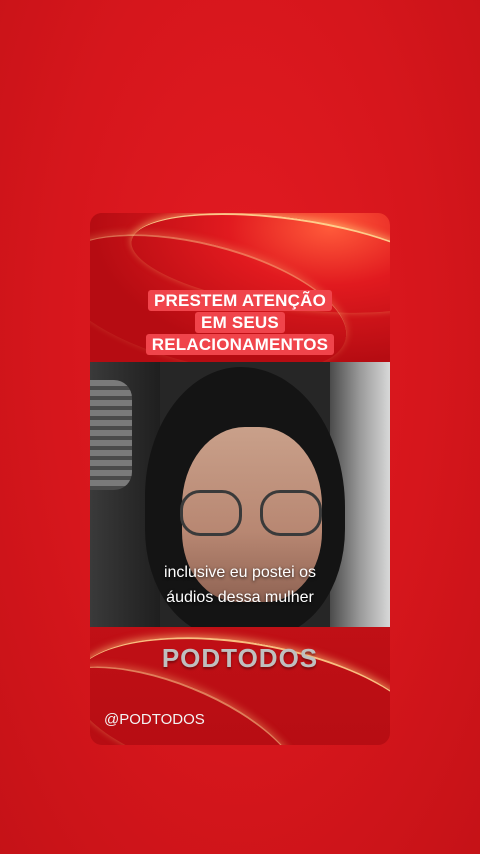  I want to click on subtitle-line-1: inclusive eu postei os, so click(240, 572).